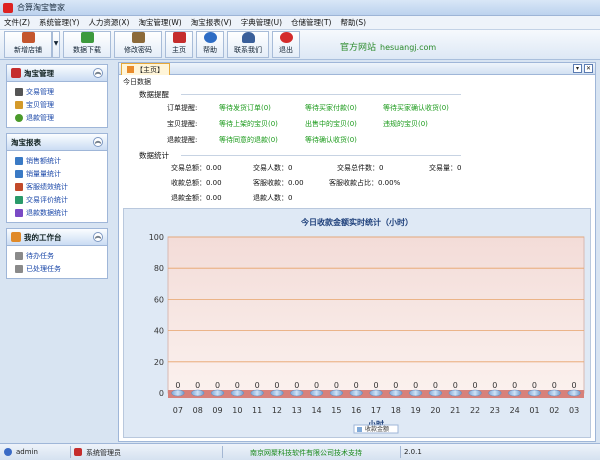 This screenshot has width=600, height=460. Describe the element at coordinates (57, 255) in the screenshot. I see `sidebar-item-todo: 待办任务` at that location.